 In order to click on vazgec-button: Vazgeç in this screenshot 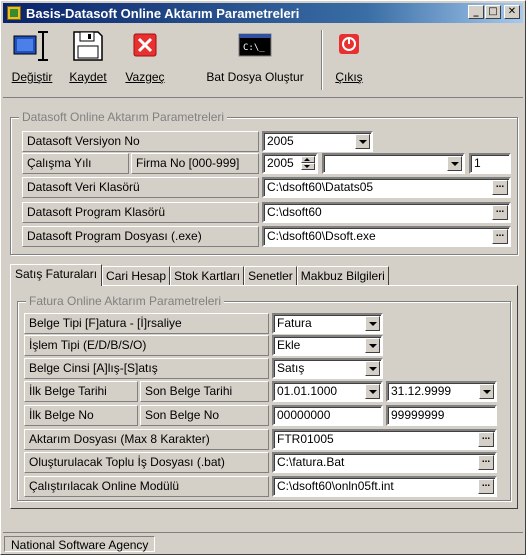, I will do `click(145, 56)`.